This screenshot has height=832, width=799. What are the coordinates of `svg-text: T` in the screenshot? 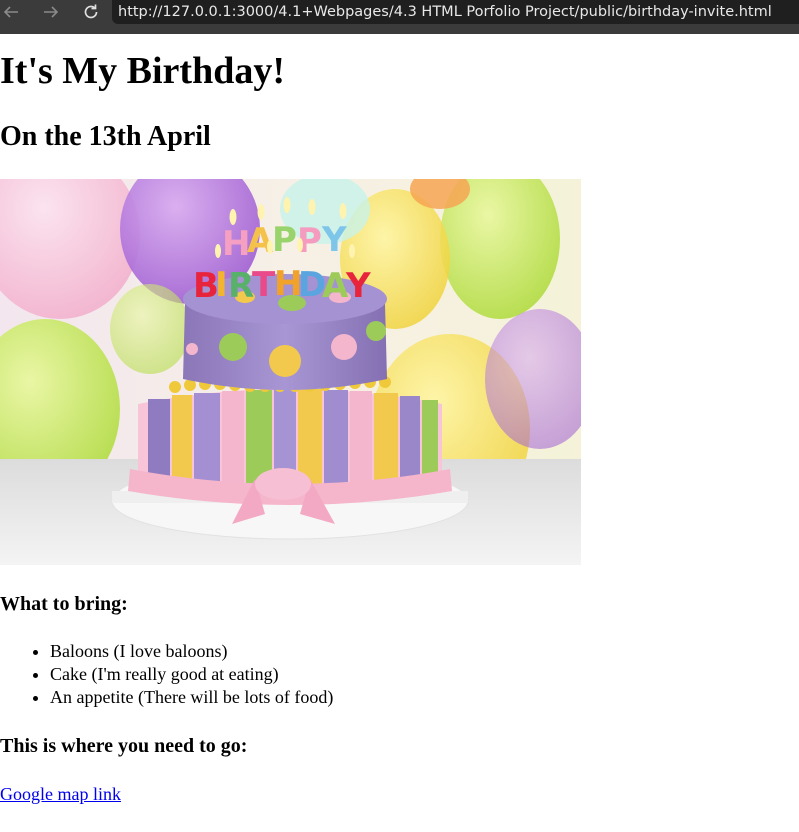 It's located at (264, 285).